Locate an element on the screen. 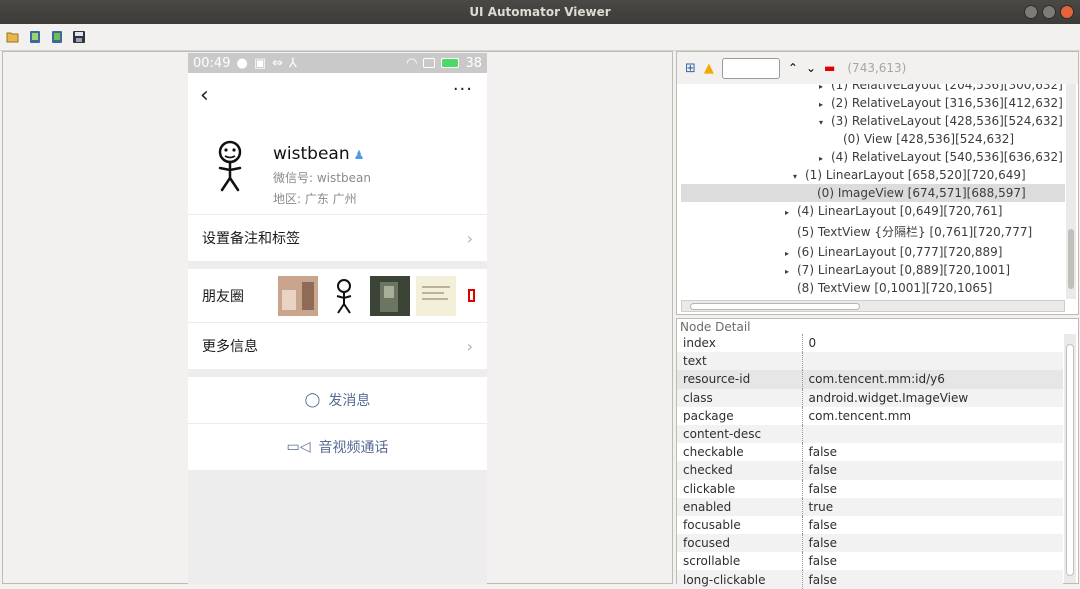 The width and height of the screenshot is (1080, 589). node-detail-row: resource-id com.tencent.mm:id/y6 is located at coordinates (870, 379).